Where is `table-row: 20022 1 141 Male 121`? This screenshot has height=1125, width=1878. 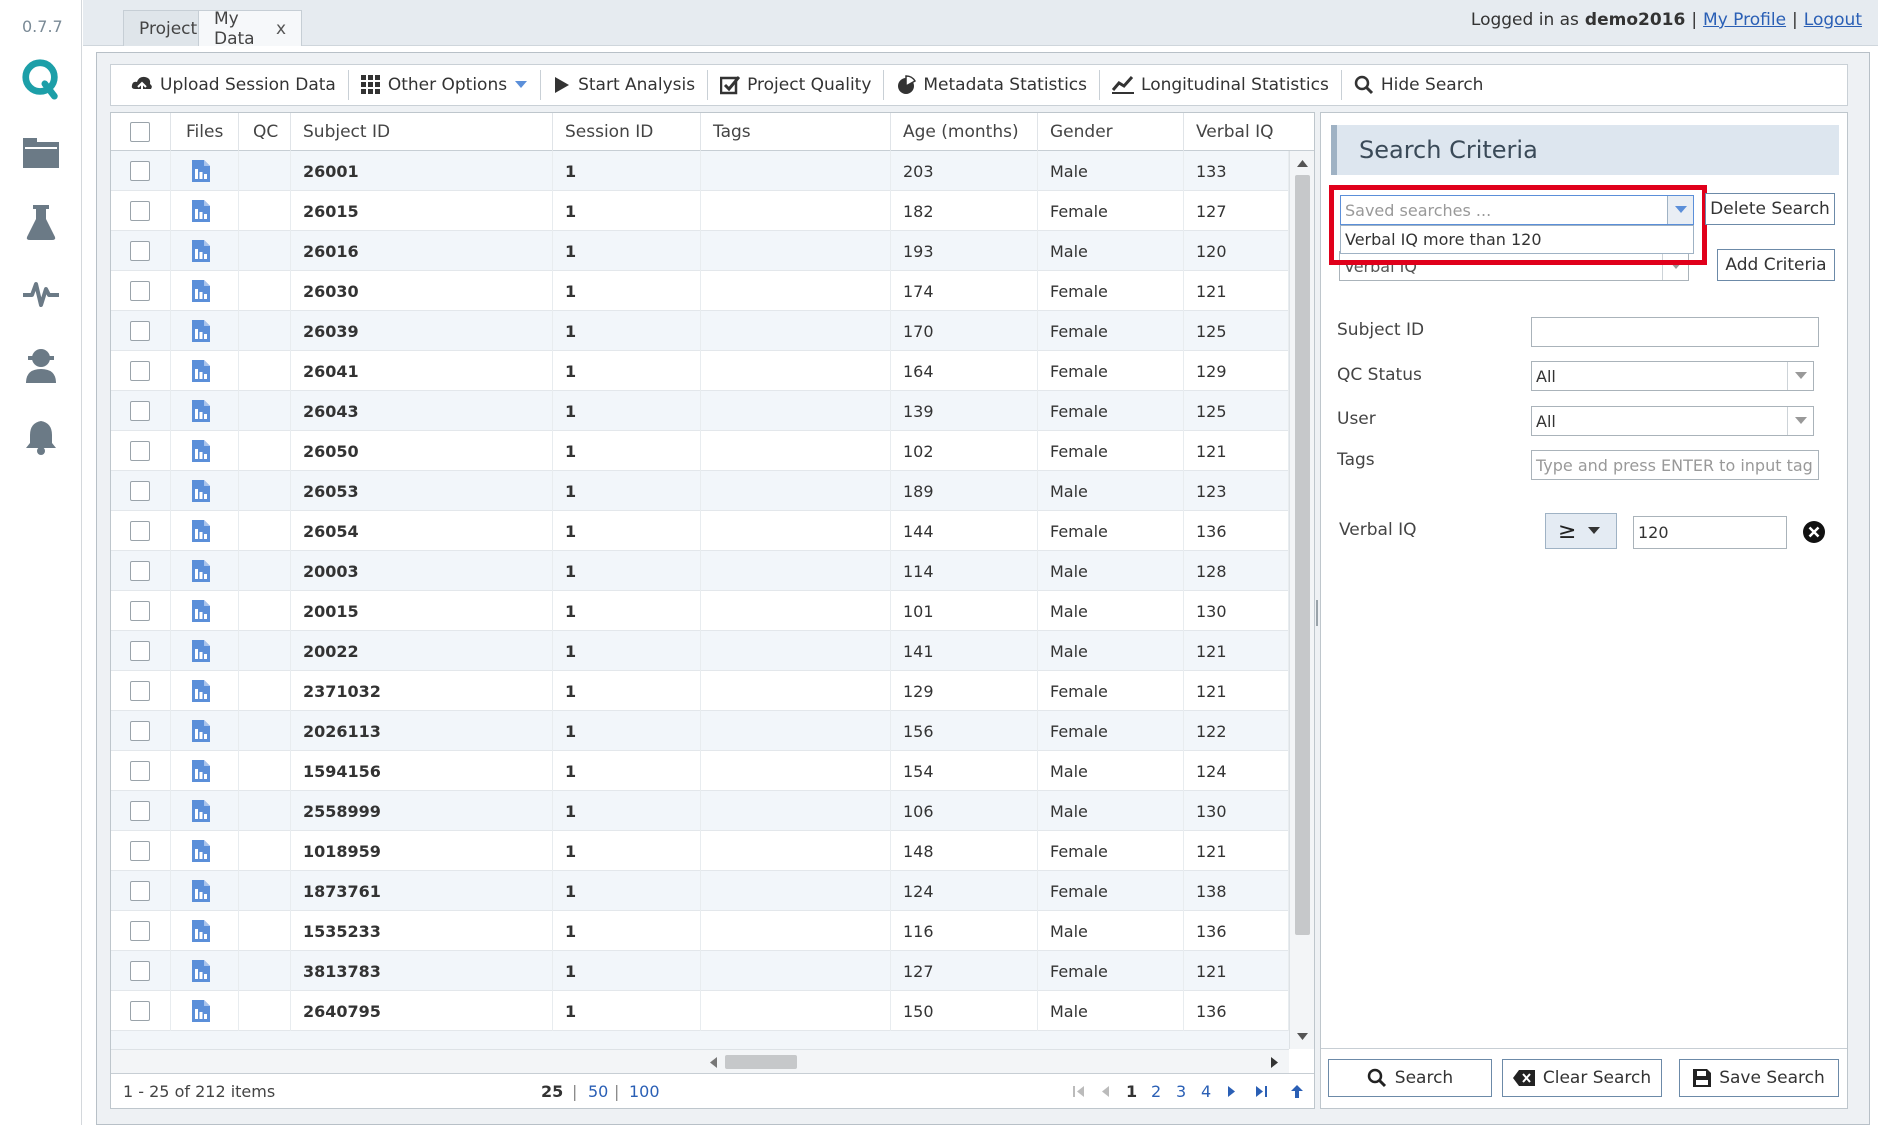
table-row: 20022 1 141 Male 121 is located at coordinates (700, 651).